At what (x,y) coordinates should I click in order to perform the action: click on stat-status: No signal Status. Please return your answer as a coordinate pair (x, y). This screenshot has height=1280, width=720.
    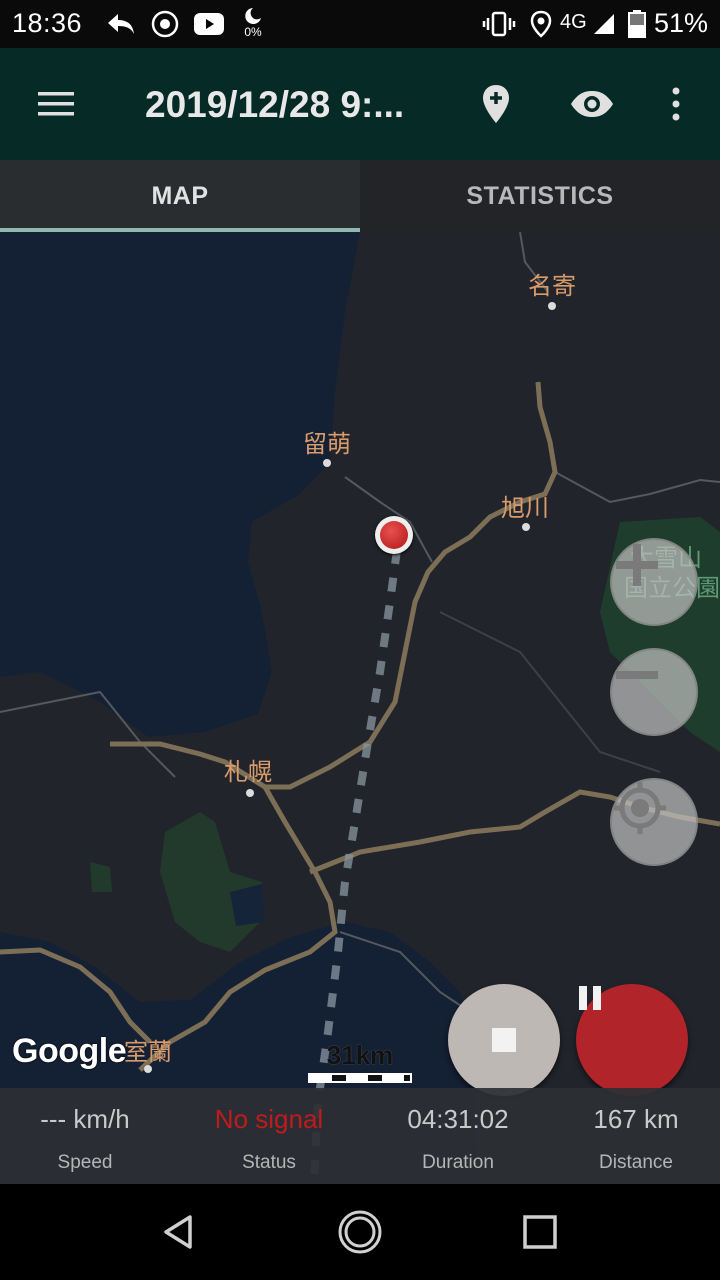
    Looking at the image, I should click on (269, 1131).